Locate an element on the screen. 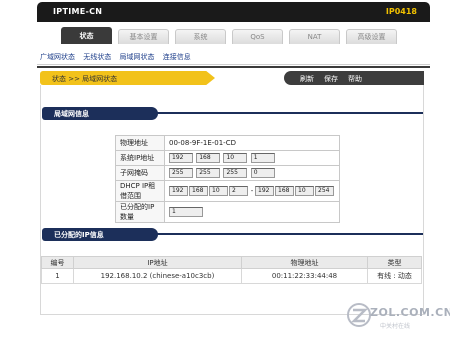 This screenshot has height=337, width=450. table-row: 子网掩码 255 255 255 0 is located at coordinates (227, 173).